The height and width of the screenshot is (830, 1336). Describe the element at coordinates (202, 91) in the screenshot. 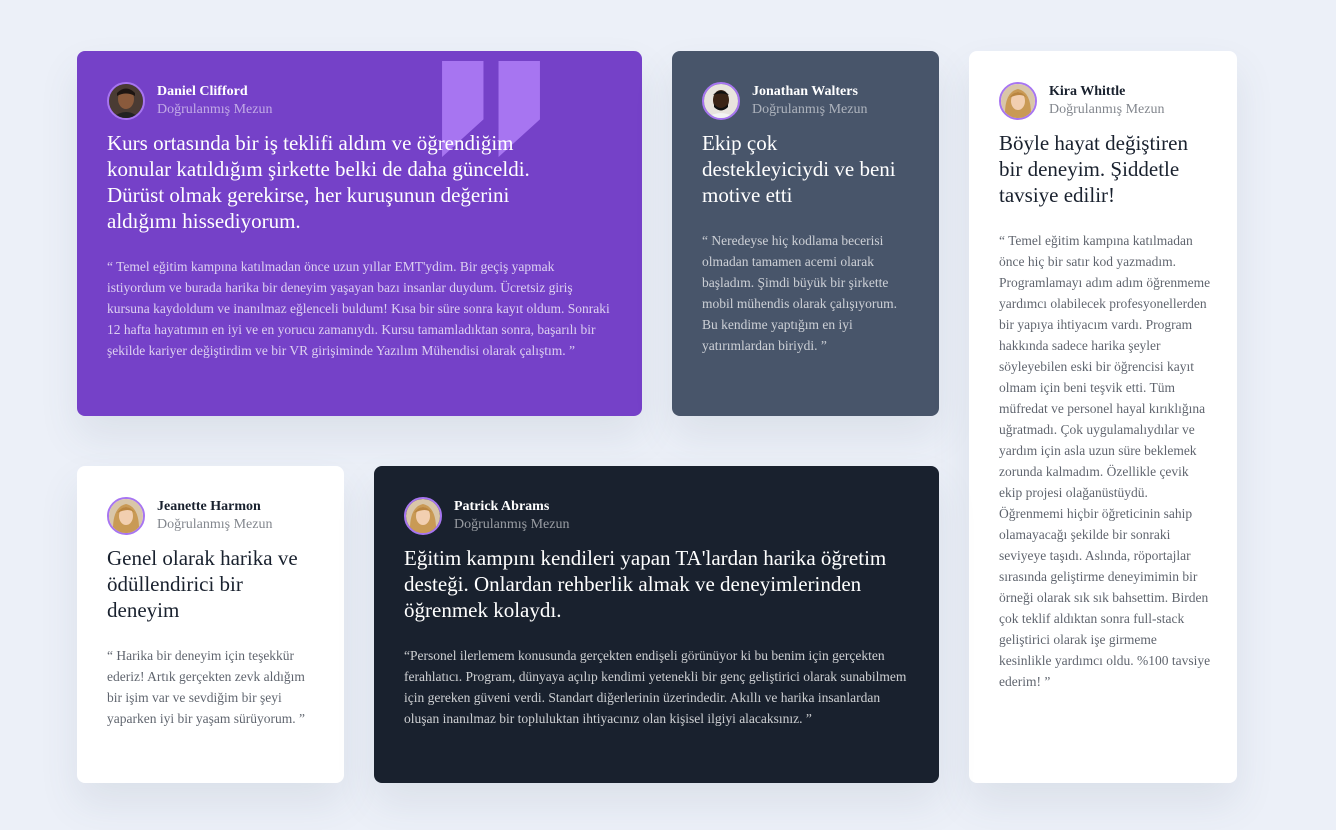

I see `author-name: Daniel Clifford` at that location.